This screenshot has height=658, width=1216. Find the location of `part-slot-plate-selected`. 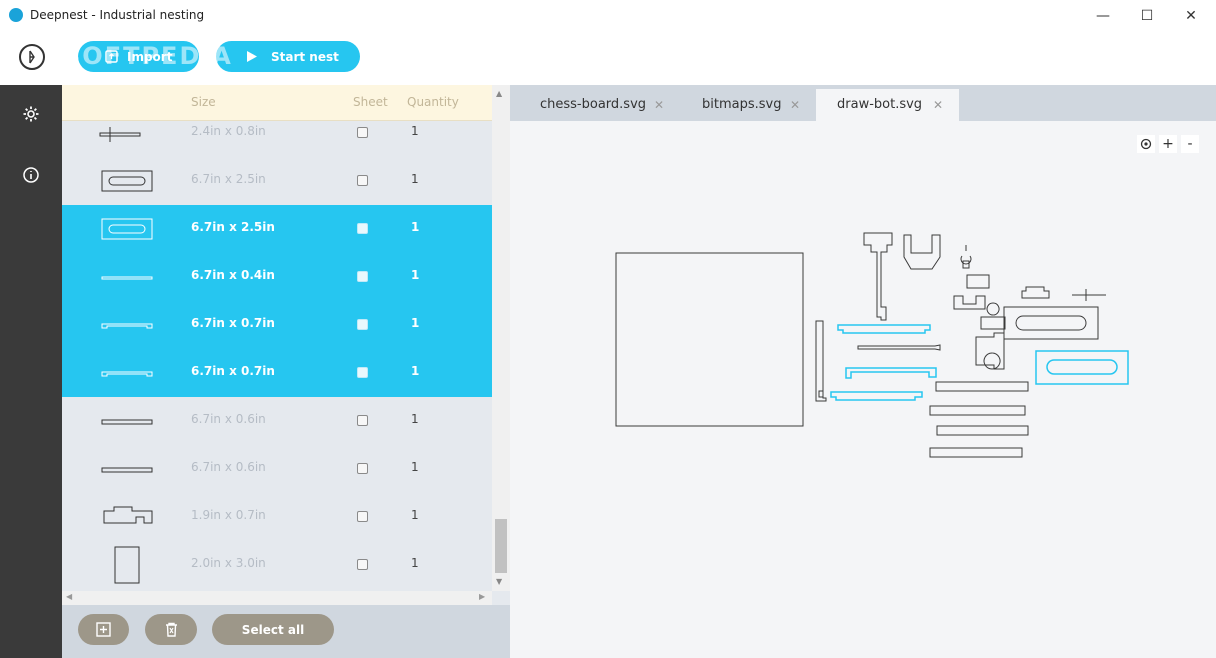

part-slot-plate-selected is located at coordinates (1082, 367).